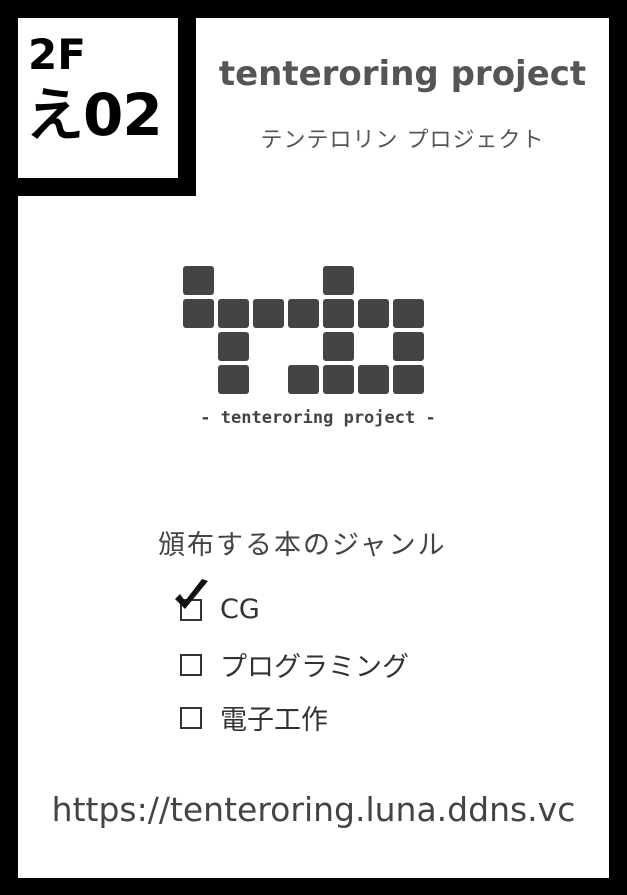 The width and height of the screenshot is (627, 895). What do you see at coordinates (217, 601) in the screenshot?
I see `genre-item-cg: CG` at bounding box center [217, 601].